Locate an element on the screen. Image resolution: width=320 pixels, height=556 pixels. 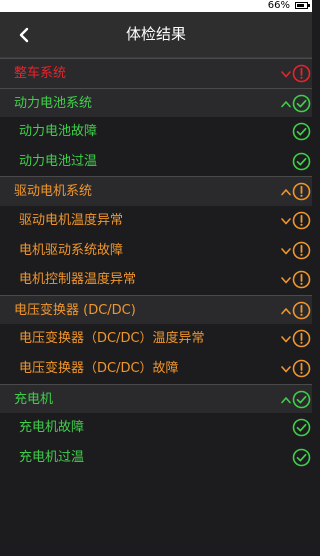
check-item-9: 电压变换器（DC/DC）温度异常 is located at coordinates (156, 339).